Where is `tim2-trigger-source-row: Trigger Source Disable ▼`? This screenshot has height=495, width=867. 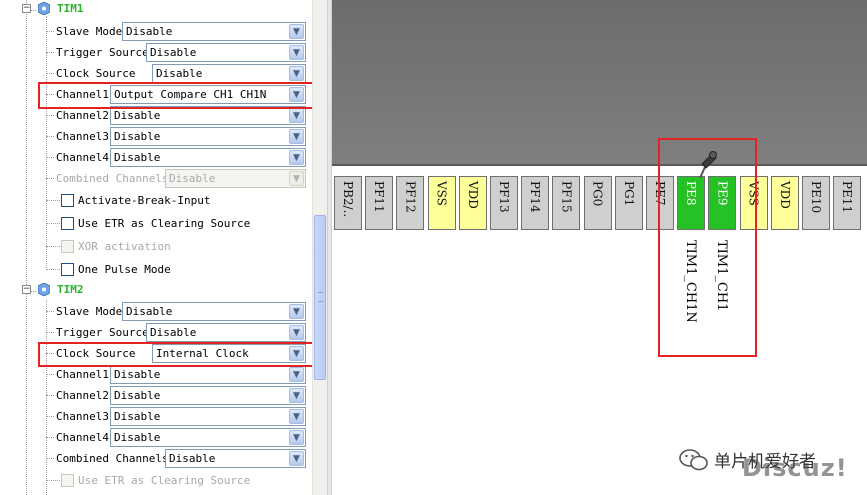 tim2-trigger-source-row: Trigger Source Disable ▼ is located at coordinates (156, 332).